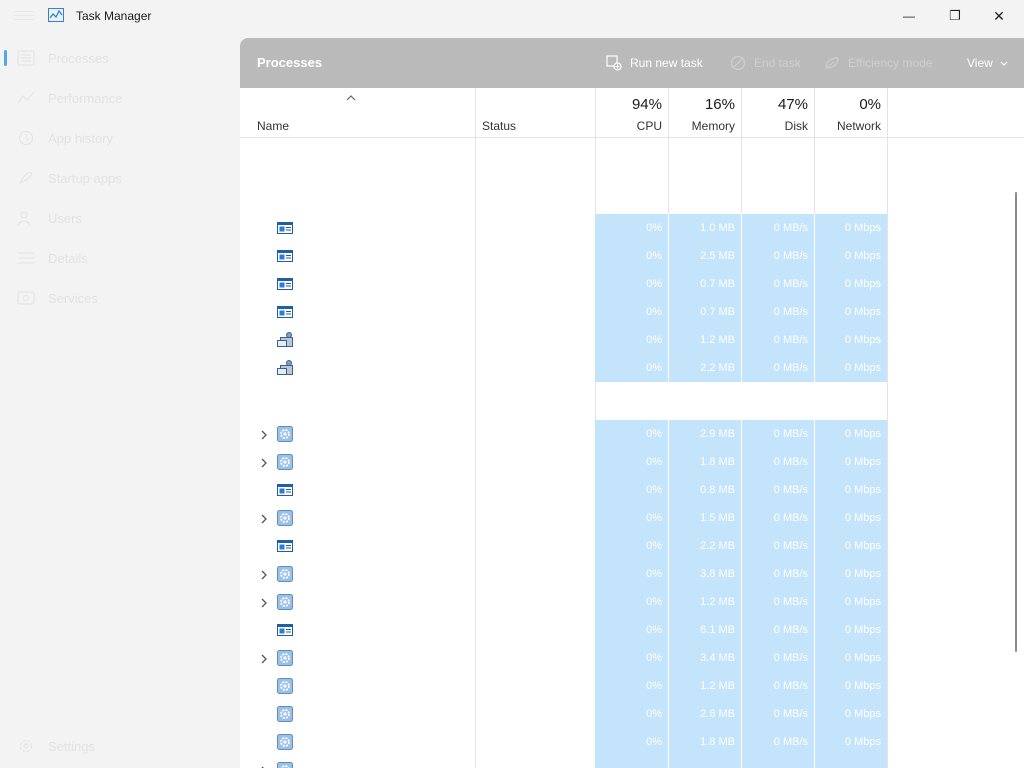 The height and width of the screenshot is (768, 1024). Describe the element at coordinates (717, 658) in the screenshot. I see `memory-cell: 3.4 MB` at that location.